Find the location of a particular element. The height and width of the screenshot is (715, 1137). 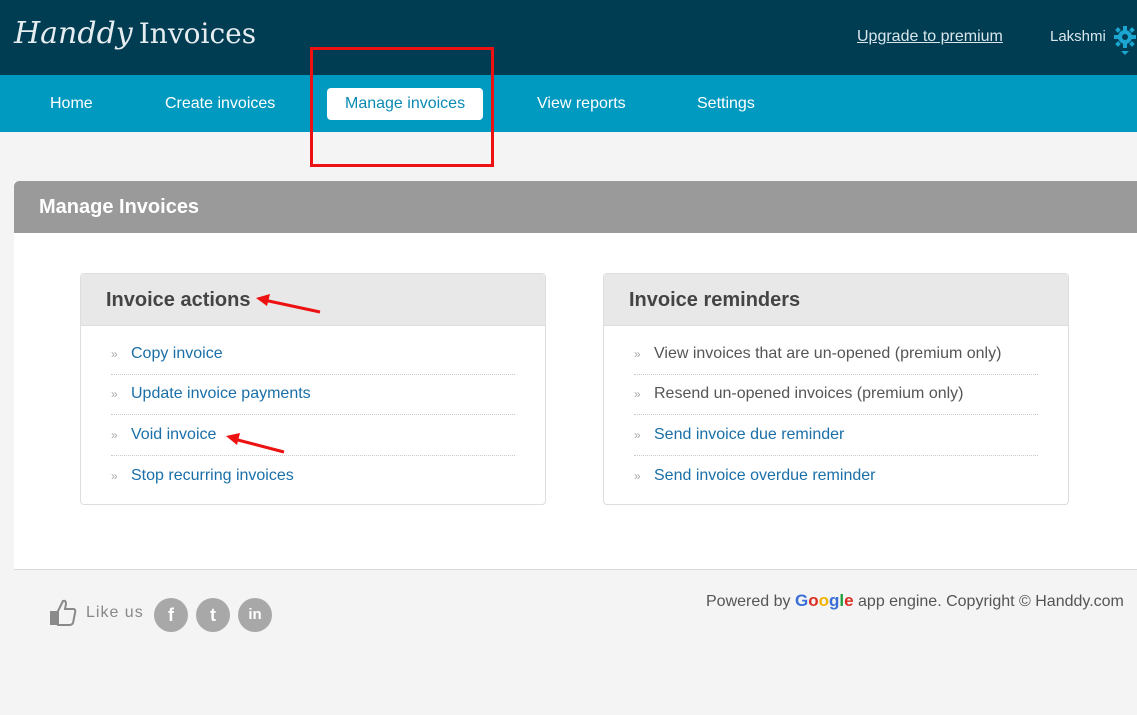

username: Lakshmi is located at coordinates (1078, 36).